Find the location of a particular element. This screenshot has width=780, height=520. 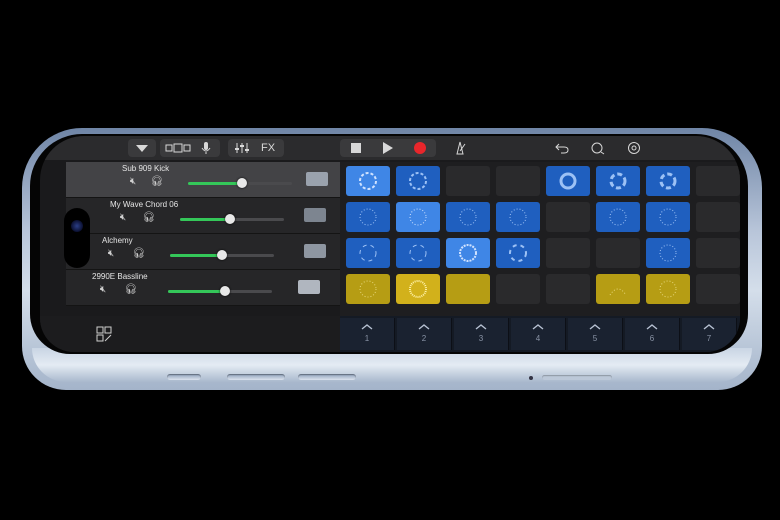

view-toggle-button is located at coordinates (178, 148).